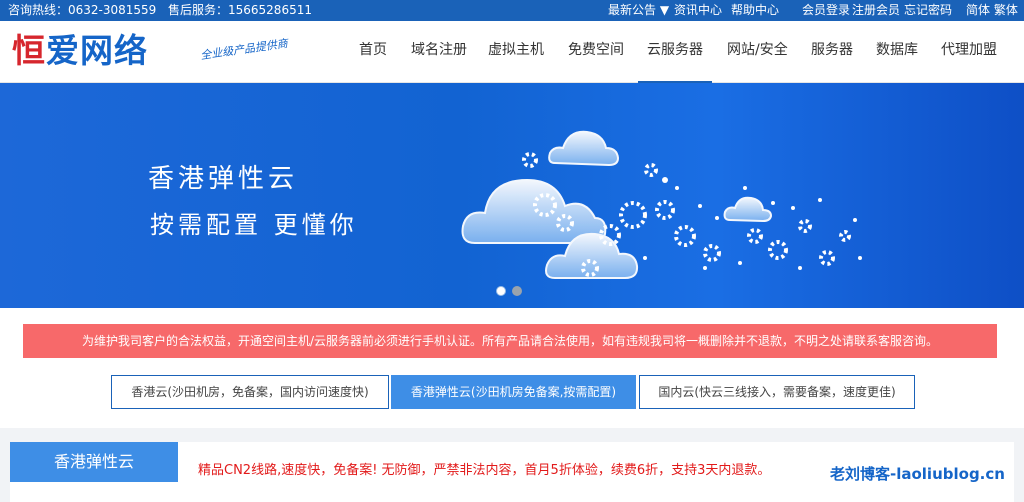 Image resolution: width=1024 pixels, height=502 pixels. Describe the element at coordinates (826, 10) in the screenshot. I see `login-link: 会员登录` at that location.